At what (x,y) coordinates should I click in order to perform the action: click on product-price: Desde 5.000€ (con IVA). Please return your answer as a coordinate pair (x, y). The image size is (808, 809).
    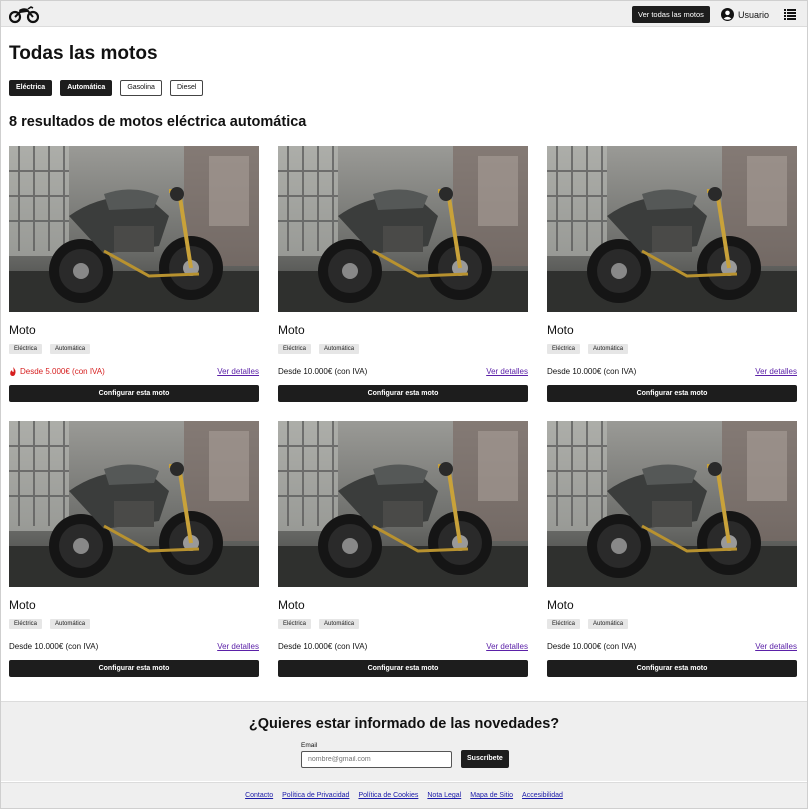
    Looking at the image, I should click on (57, 371).